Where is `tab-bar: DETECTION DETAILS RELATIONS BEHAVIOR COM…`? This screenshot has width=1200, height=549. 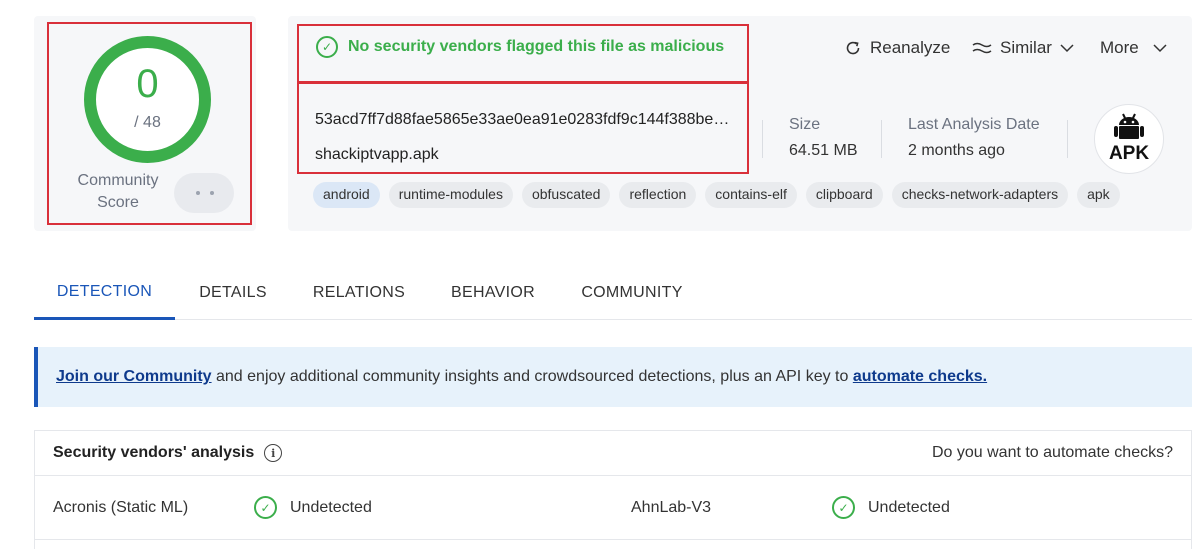 tab-bar: DETECTION DETAILS RELATIONS BEHAVIOR COM… is located at coordinates (613, 293).